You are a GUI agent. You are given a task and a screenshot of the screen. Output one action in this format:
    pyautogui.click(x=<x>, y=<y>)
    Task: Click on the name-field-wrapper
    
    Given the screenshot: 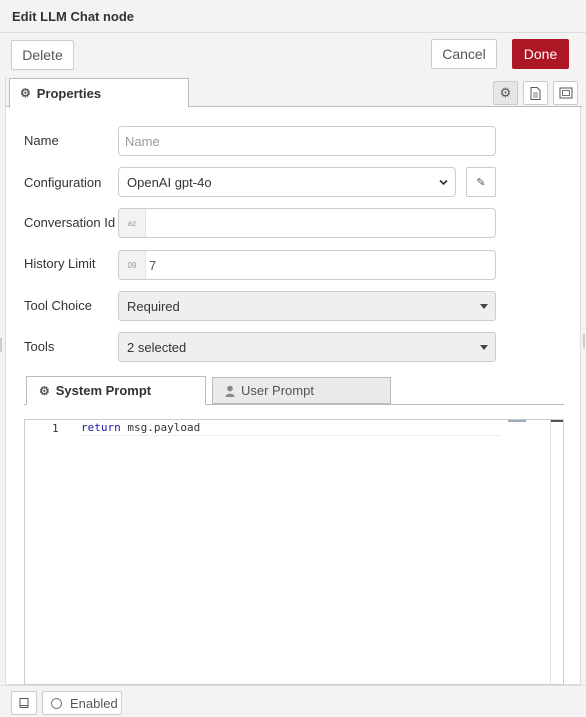 What is the action you would take?
    pyautogui.click(x=307, y=141)
    